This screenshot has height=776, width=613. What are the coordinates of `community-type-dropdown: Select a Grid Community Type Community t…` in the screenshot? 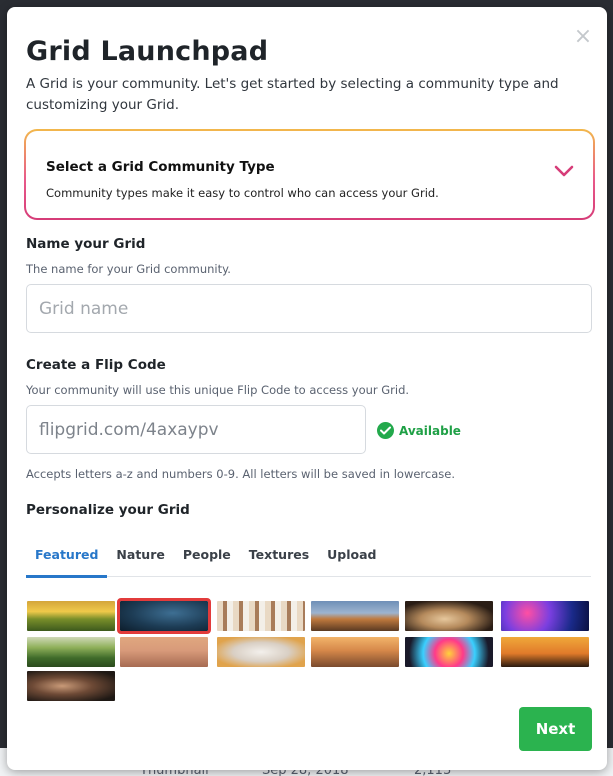 It's located at (309, 174).